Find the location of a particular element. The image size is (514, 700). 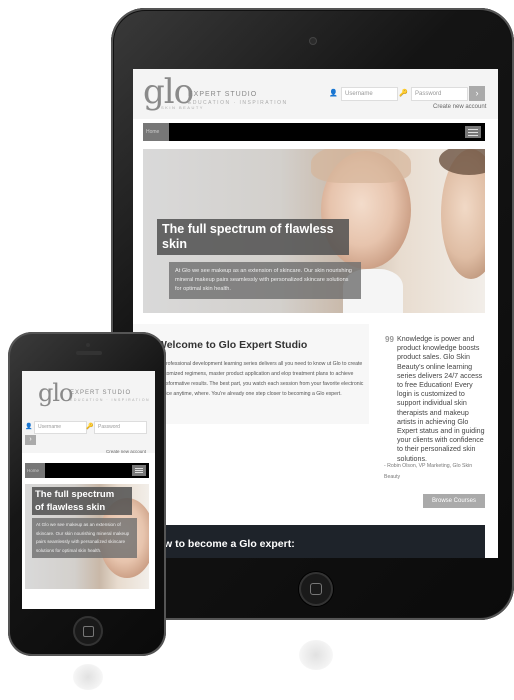

login-go-button: › is located at coordinates (477, 93).